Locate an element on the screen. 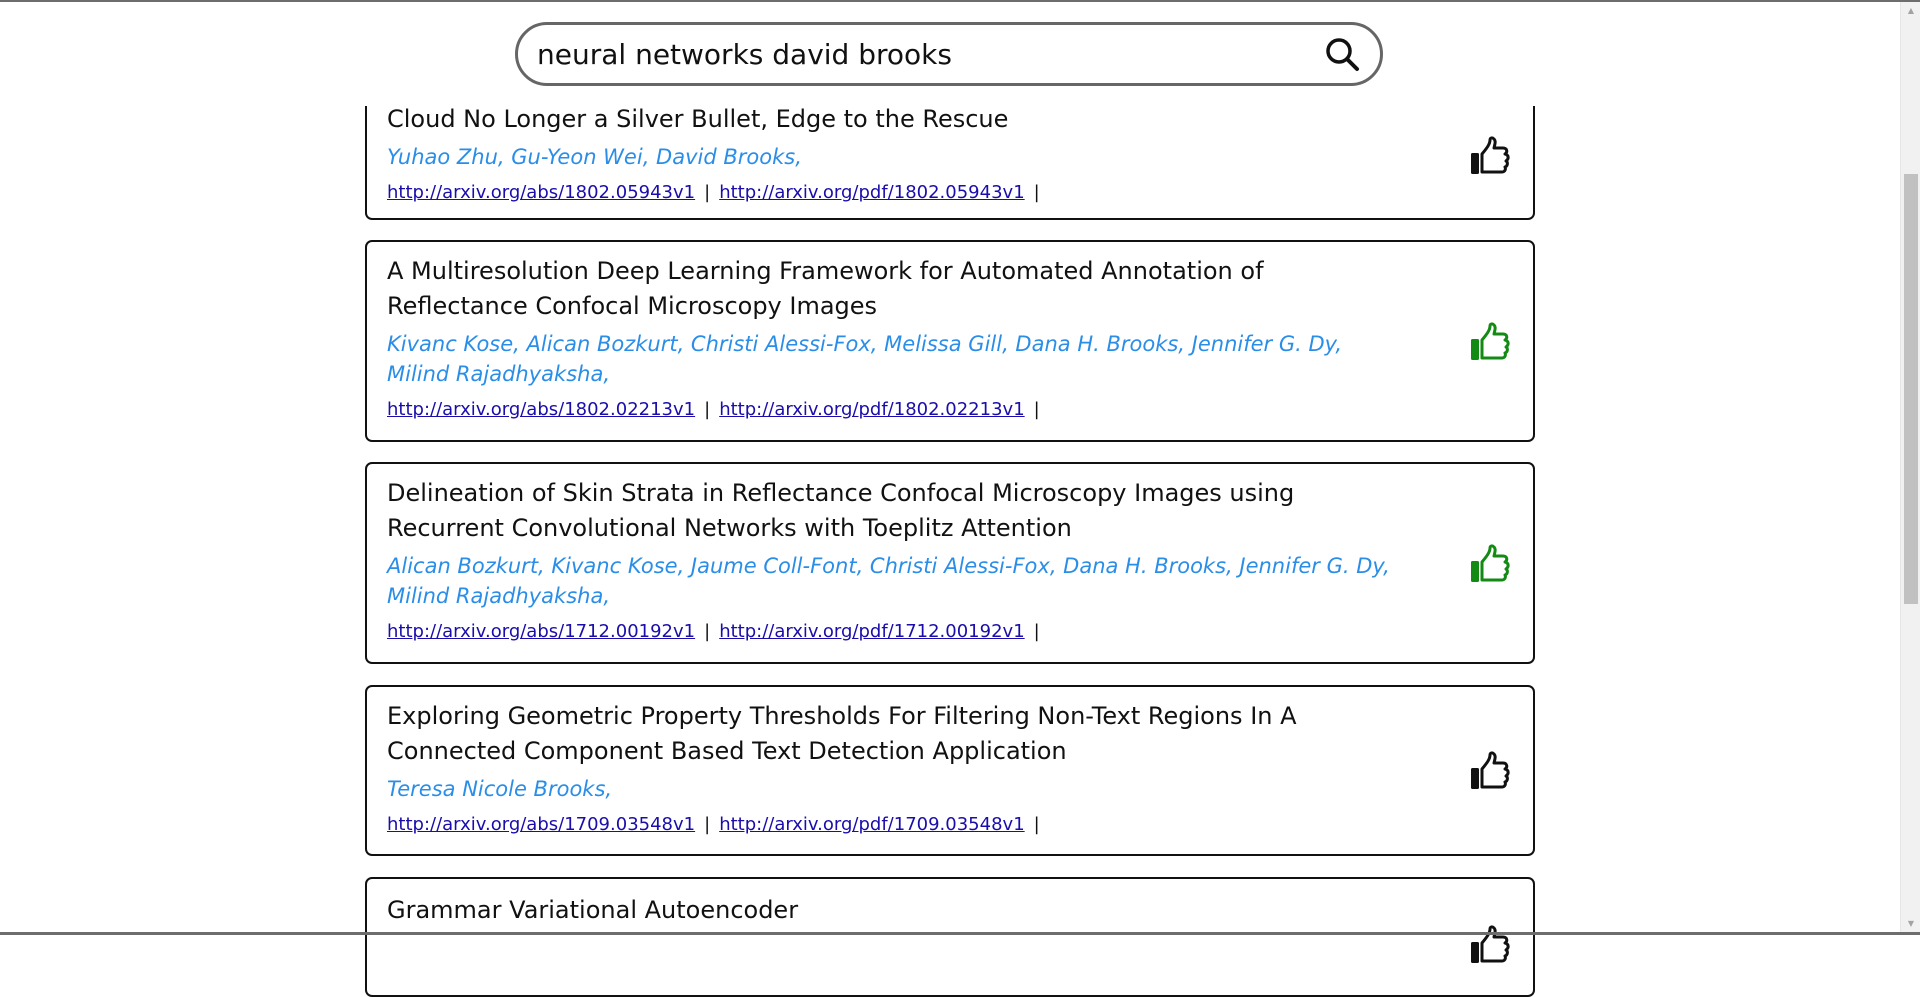 This screenshot has width=1920, height=997. pdf-link: http://arxiv.org/pdf/1712.00192v1 is located at coordinates (871, 631).